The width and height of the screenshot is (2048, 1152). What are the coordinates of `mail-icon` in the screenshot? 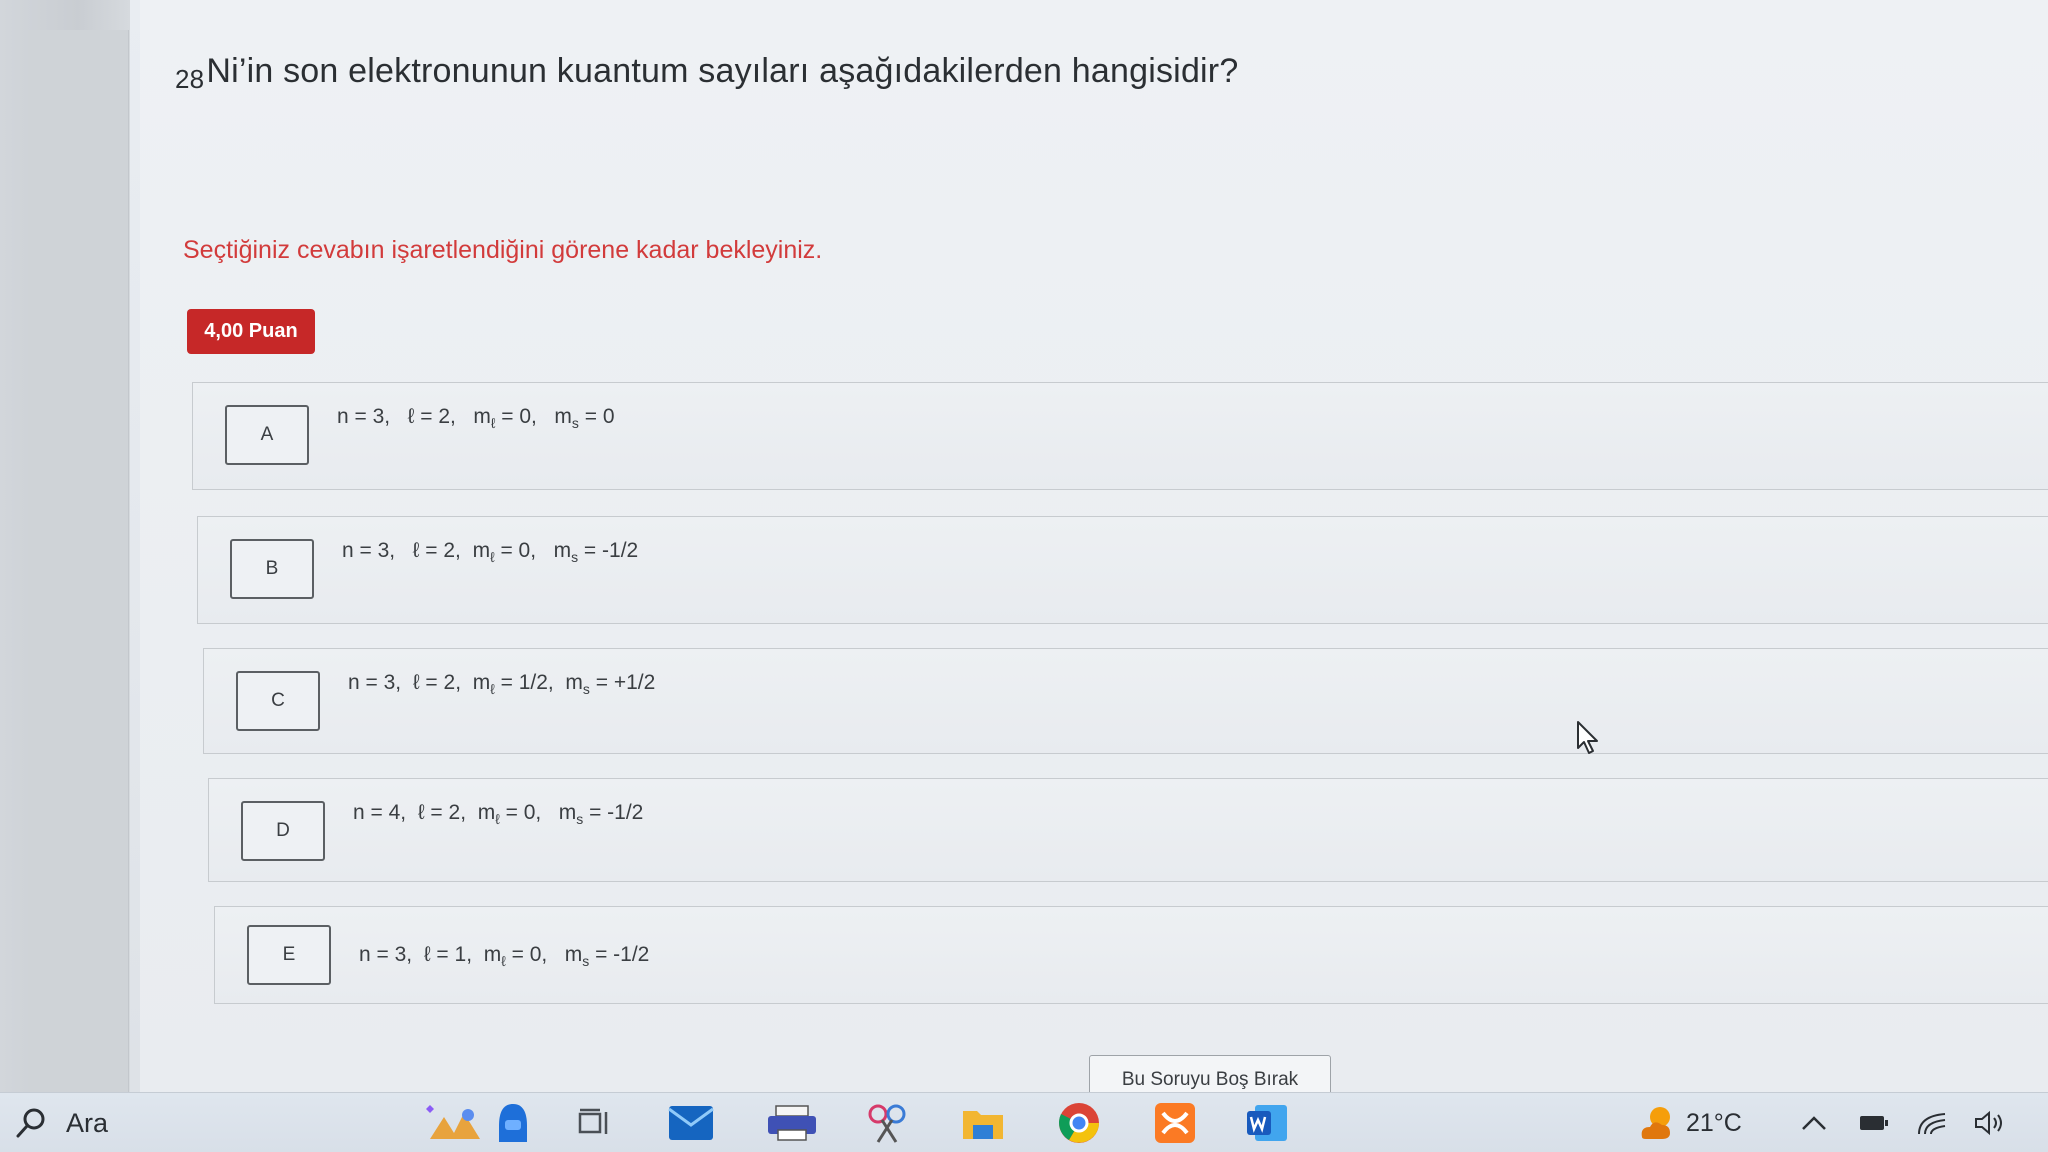 It's located at (691, 1123).